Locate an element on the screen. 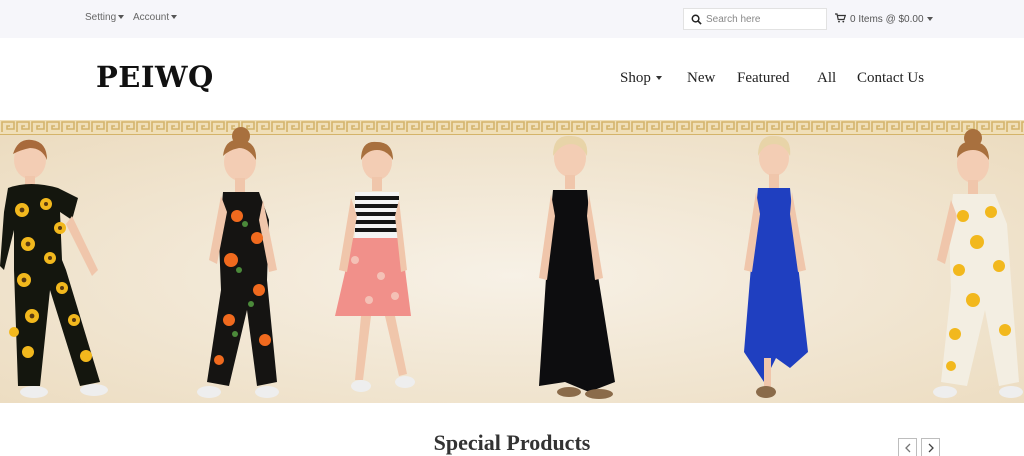 The image size is (1024, 456). cart-icon is located at coordinates (841, 18).